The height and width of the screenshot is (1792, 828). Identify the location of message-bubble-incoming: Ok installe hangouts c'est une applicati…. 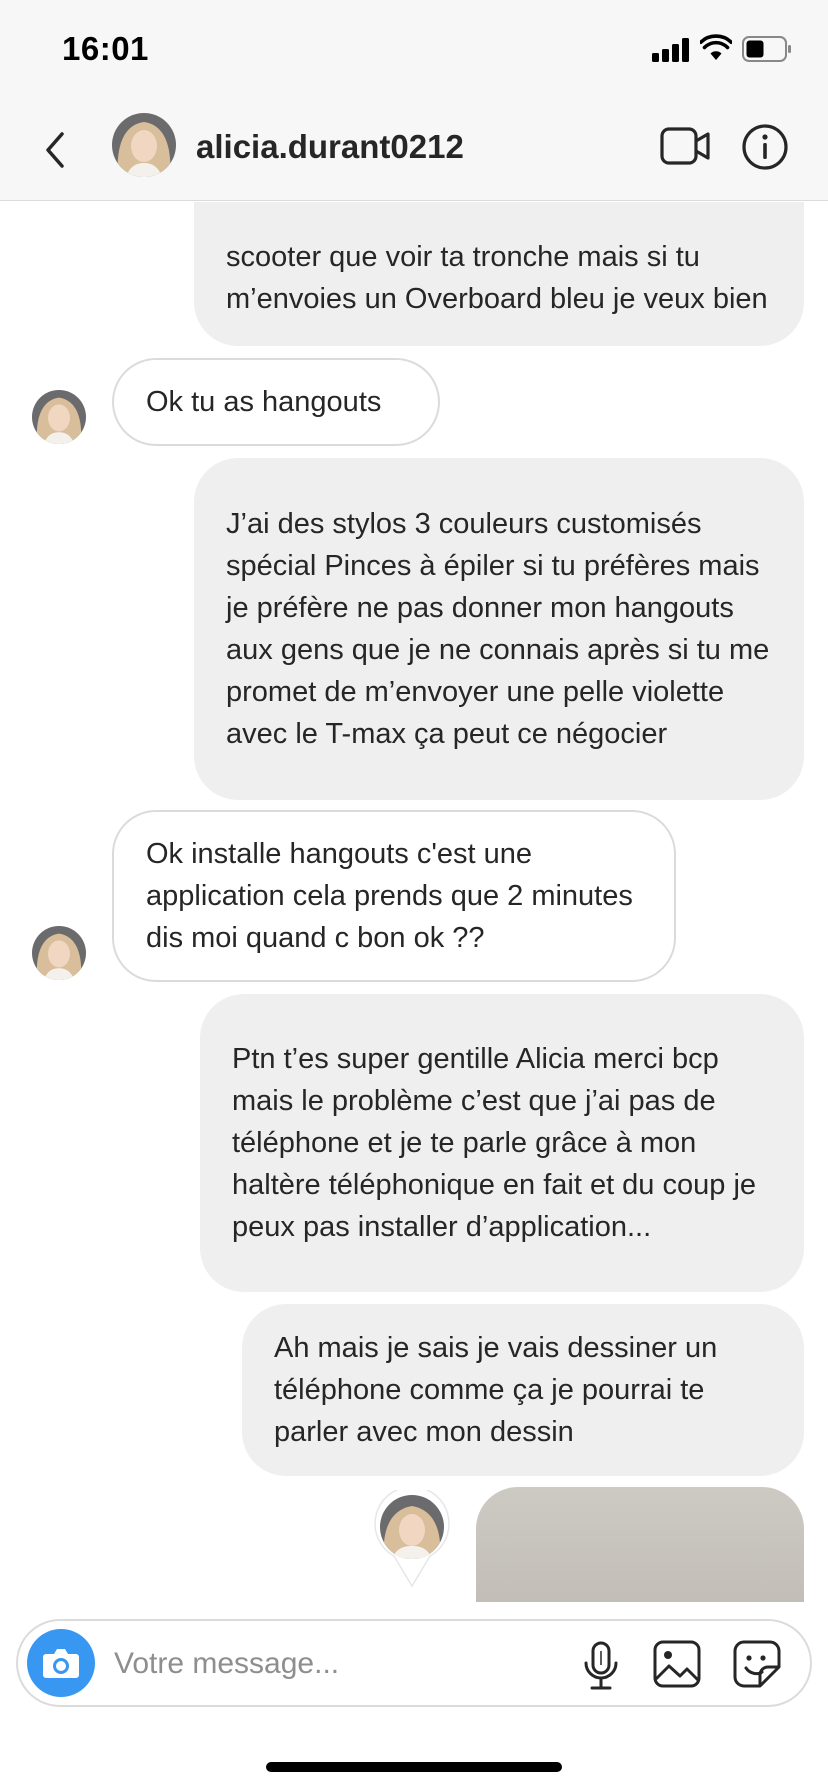
(394, 896).